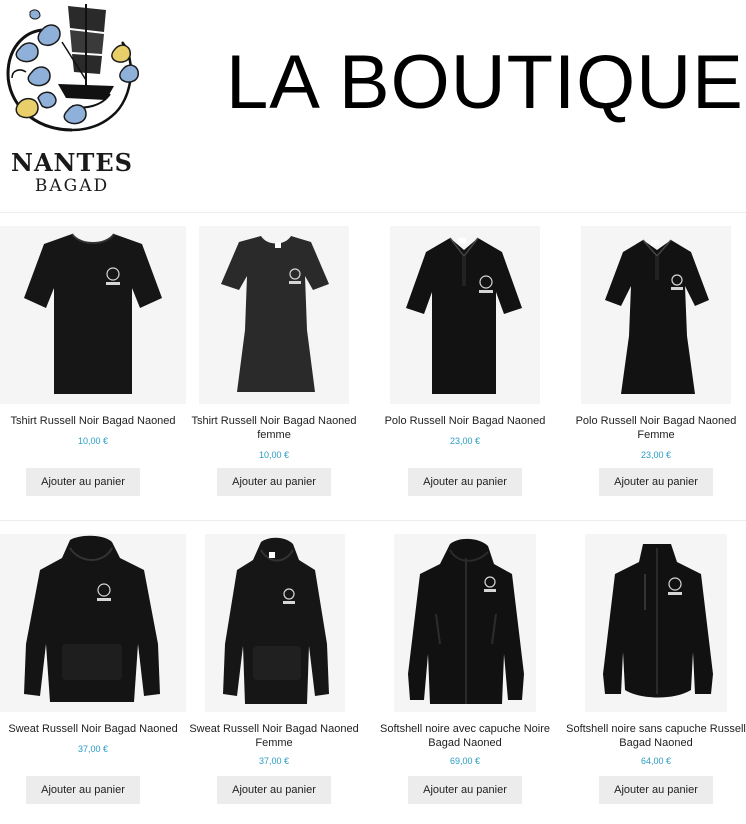 The image size is (746, 824). I want to click on hoodie-icon, so click(93, 623).